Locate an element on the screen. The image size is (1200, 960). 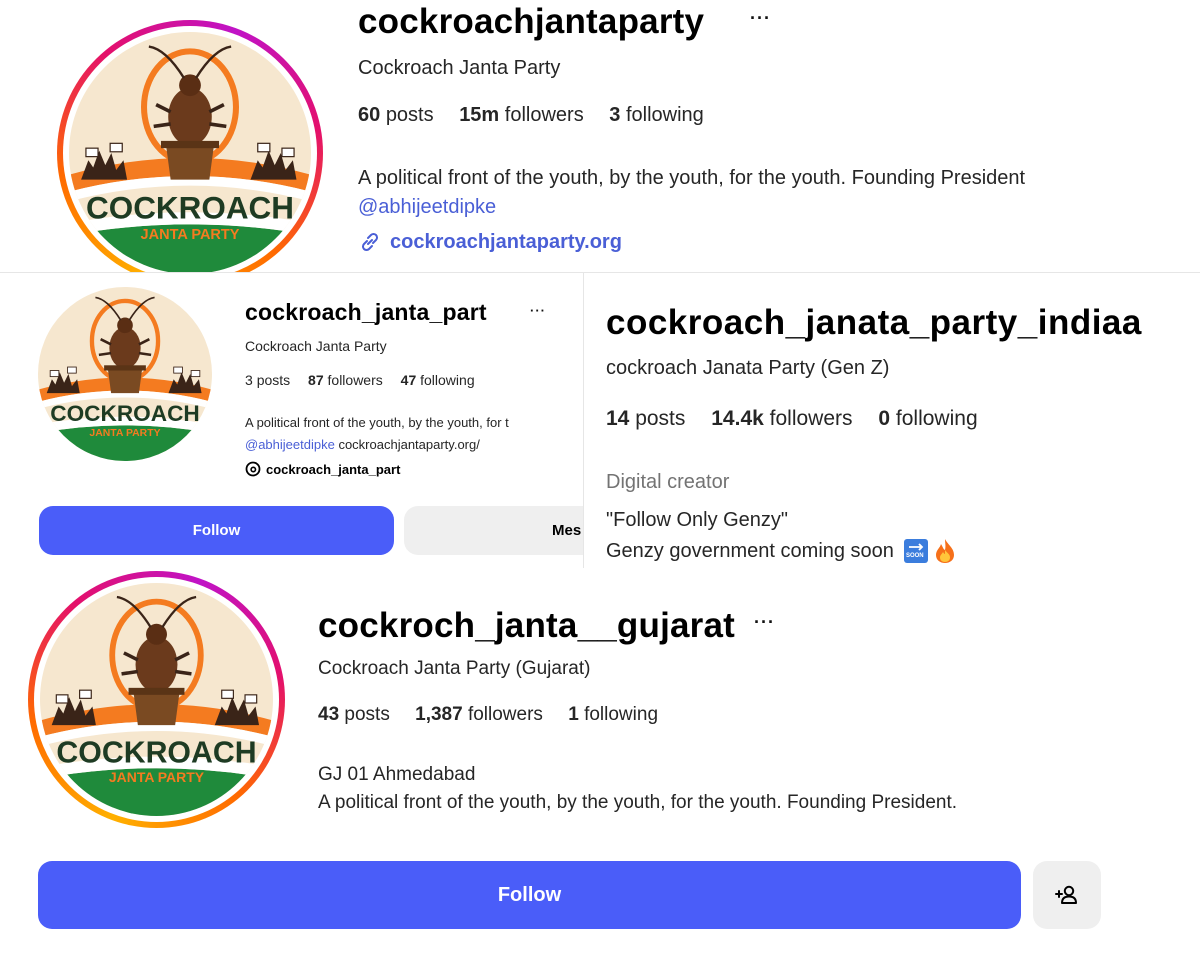
username: cockroch_janta__gujarat is located at coordinates (526, 625).